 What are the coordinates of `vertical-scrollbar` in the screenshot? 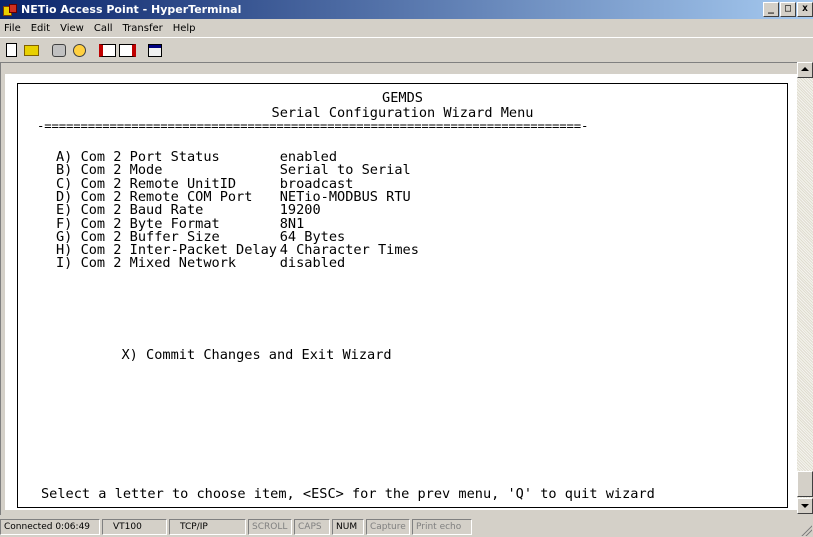 It's located at (805, 288).